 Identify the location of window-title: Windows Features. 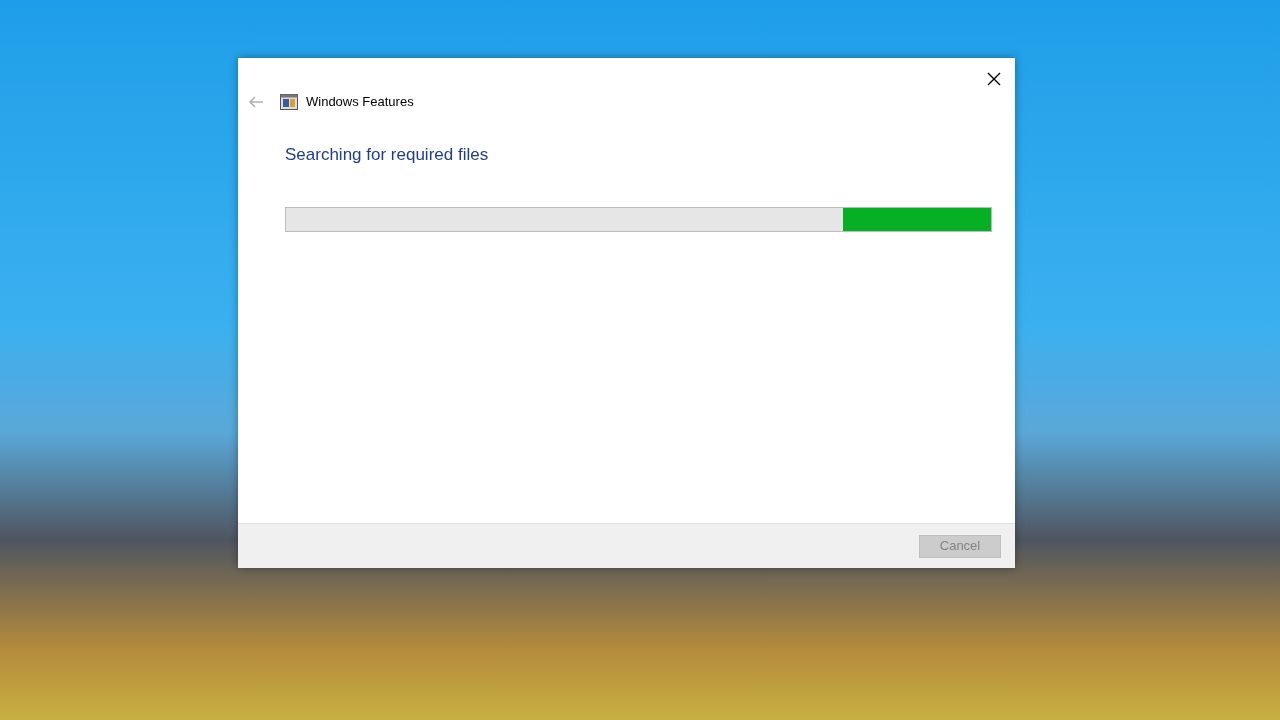
(360, 102).